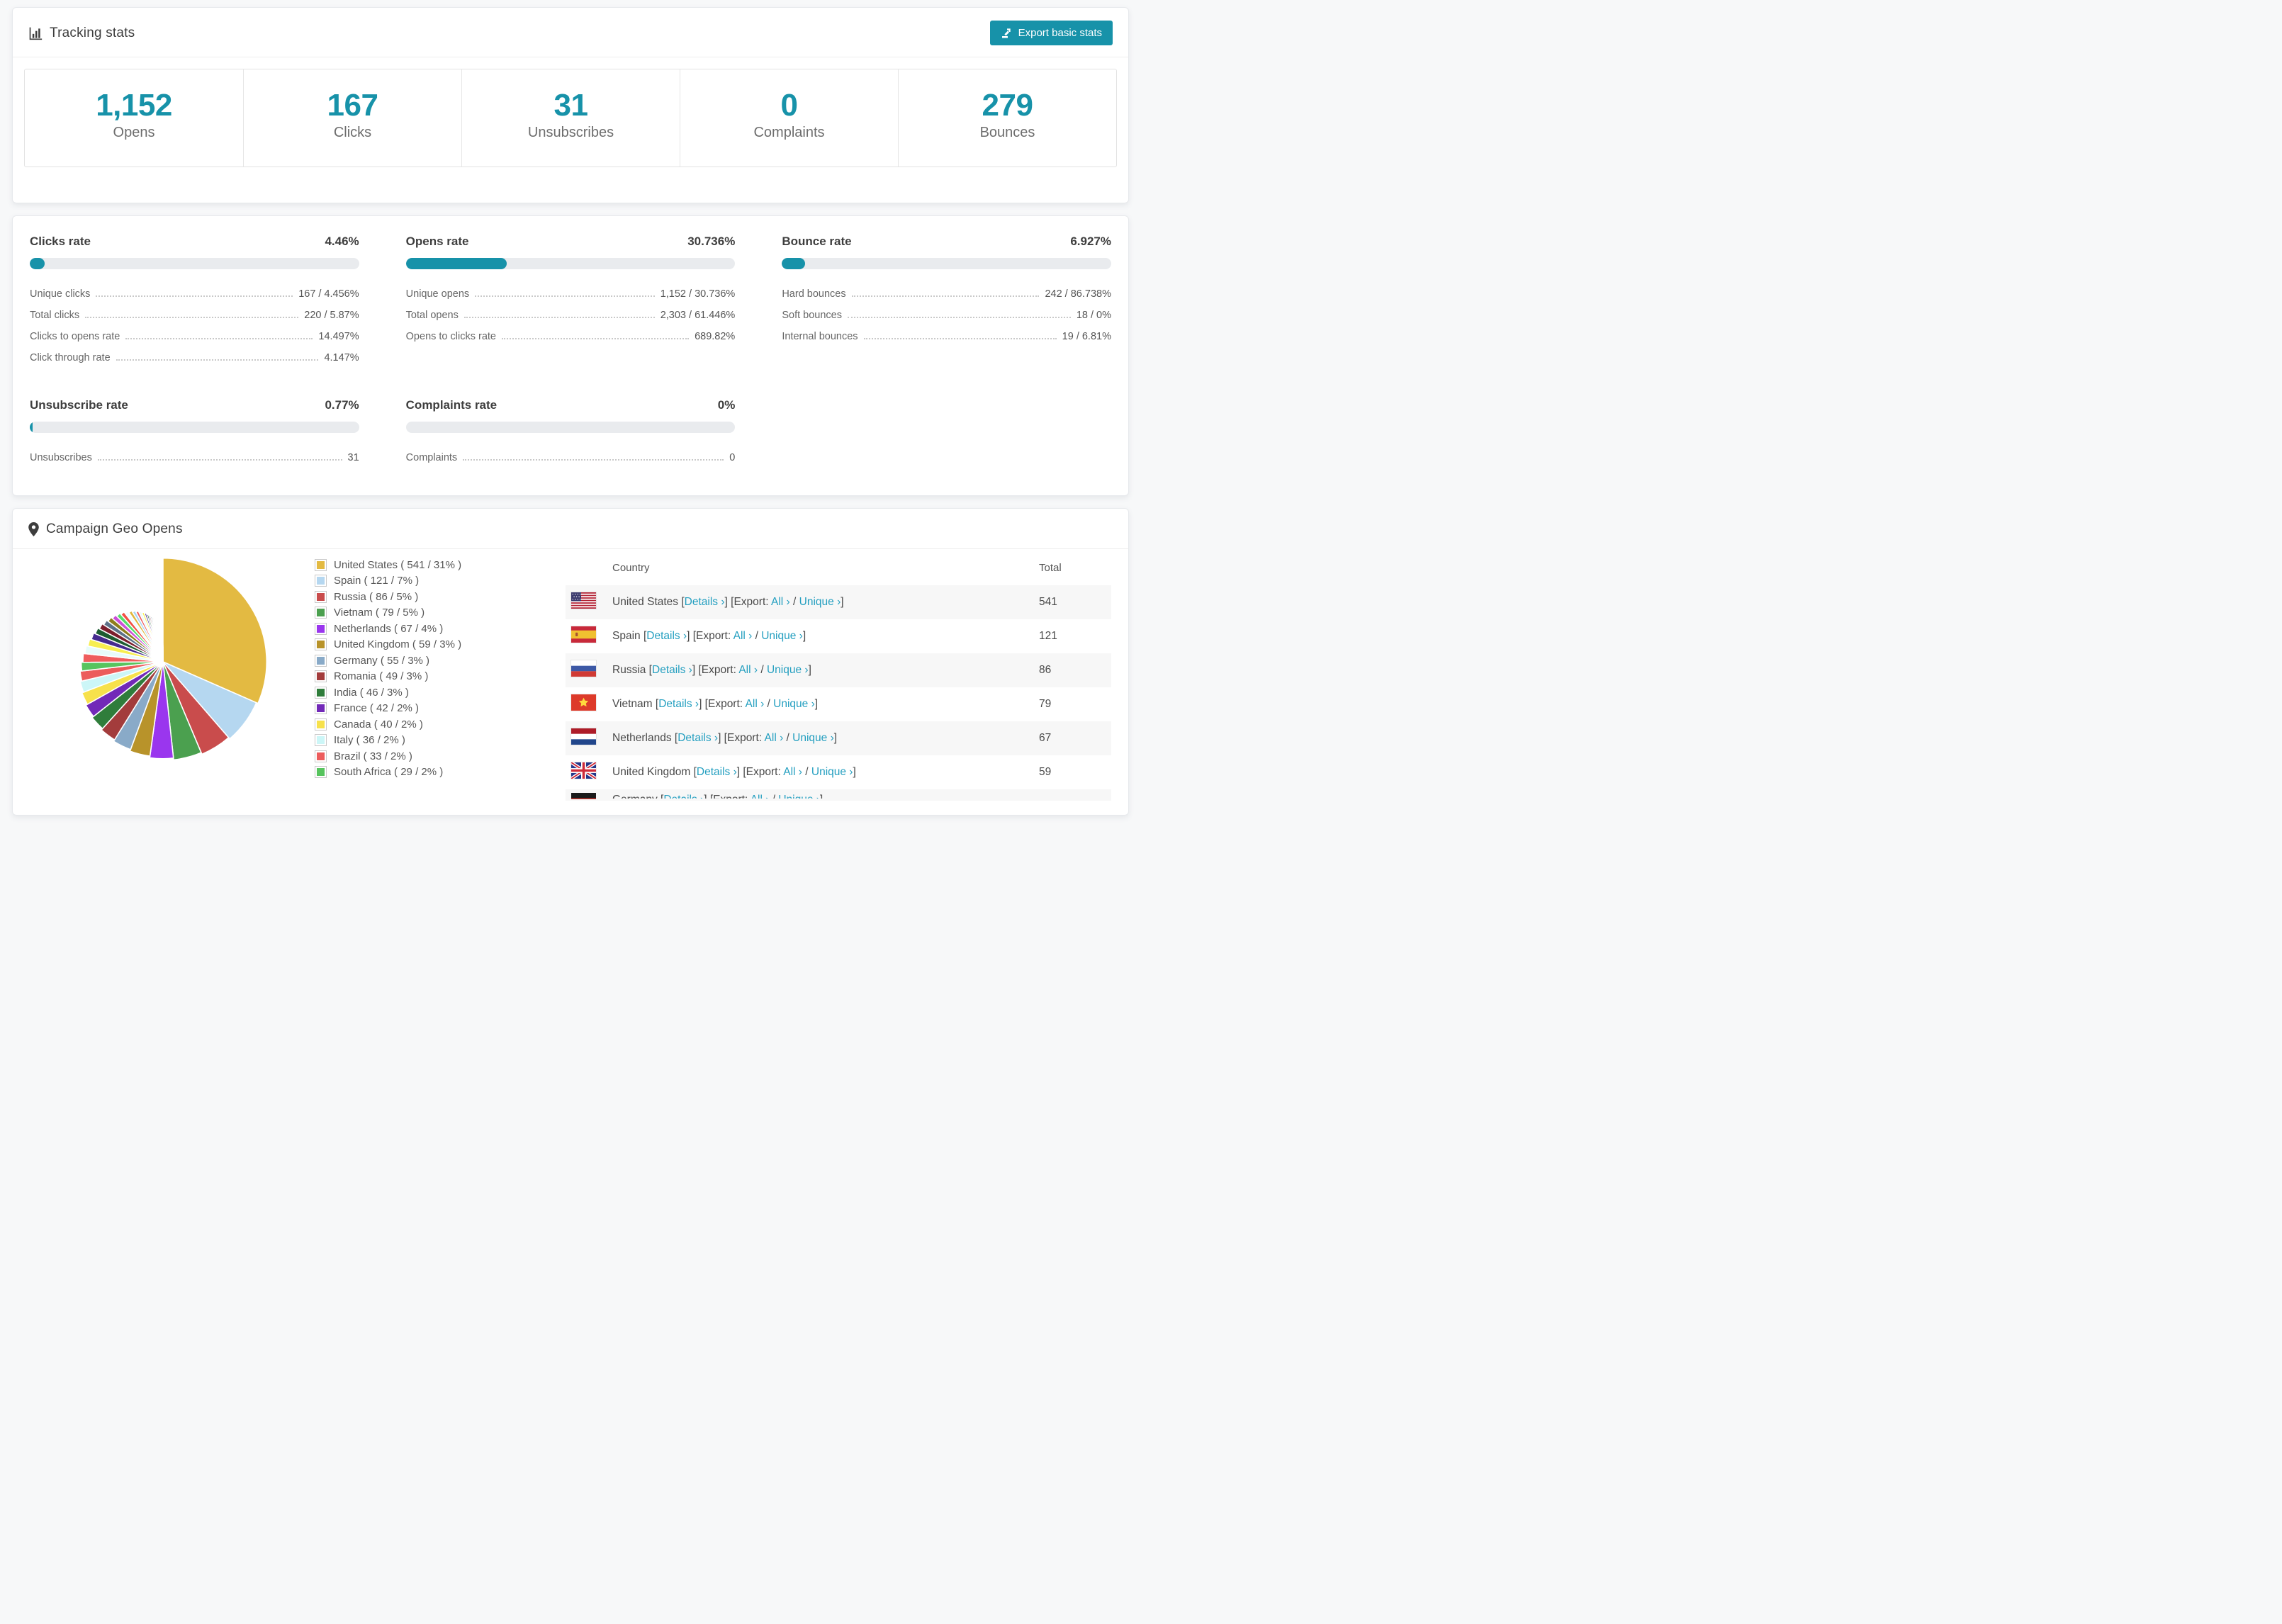 This screenshot has height=1624, width=2282. I want to click on stat-complaints: 0 Complaints, so click(789, 118).